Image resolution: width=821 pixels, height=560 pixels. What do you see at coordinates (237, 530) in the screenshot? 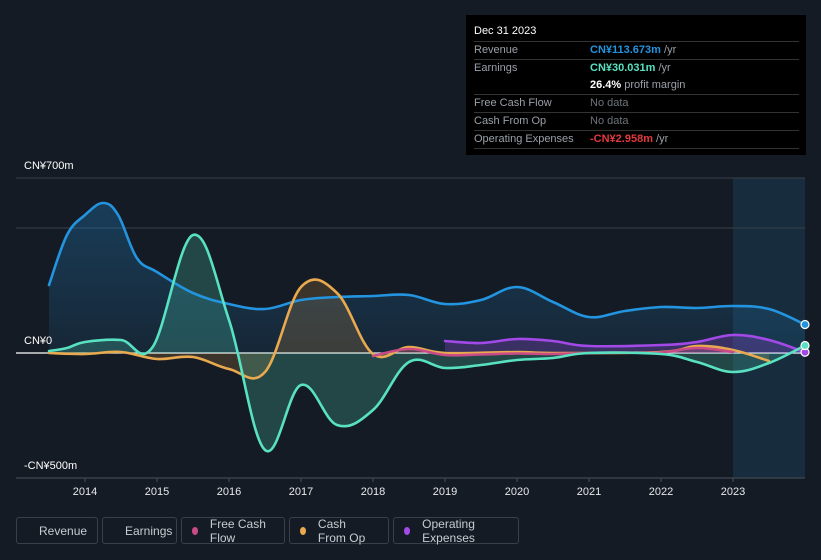
I see `legend-label: Free Cash Flow` at bounding box center [237, 530].